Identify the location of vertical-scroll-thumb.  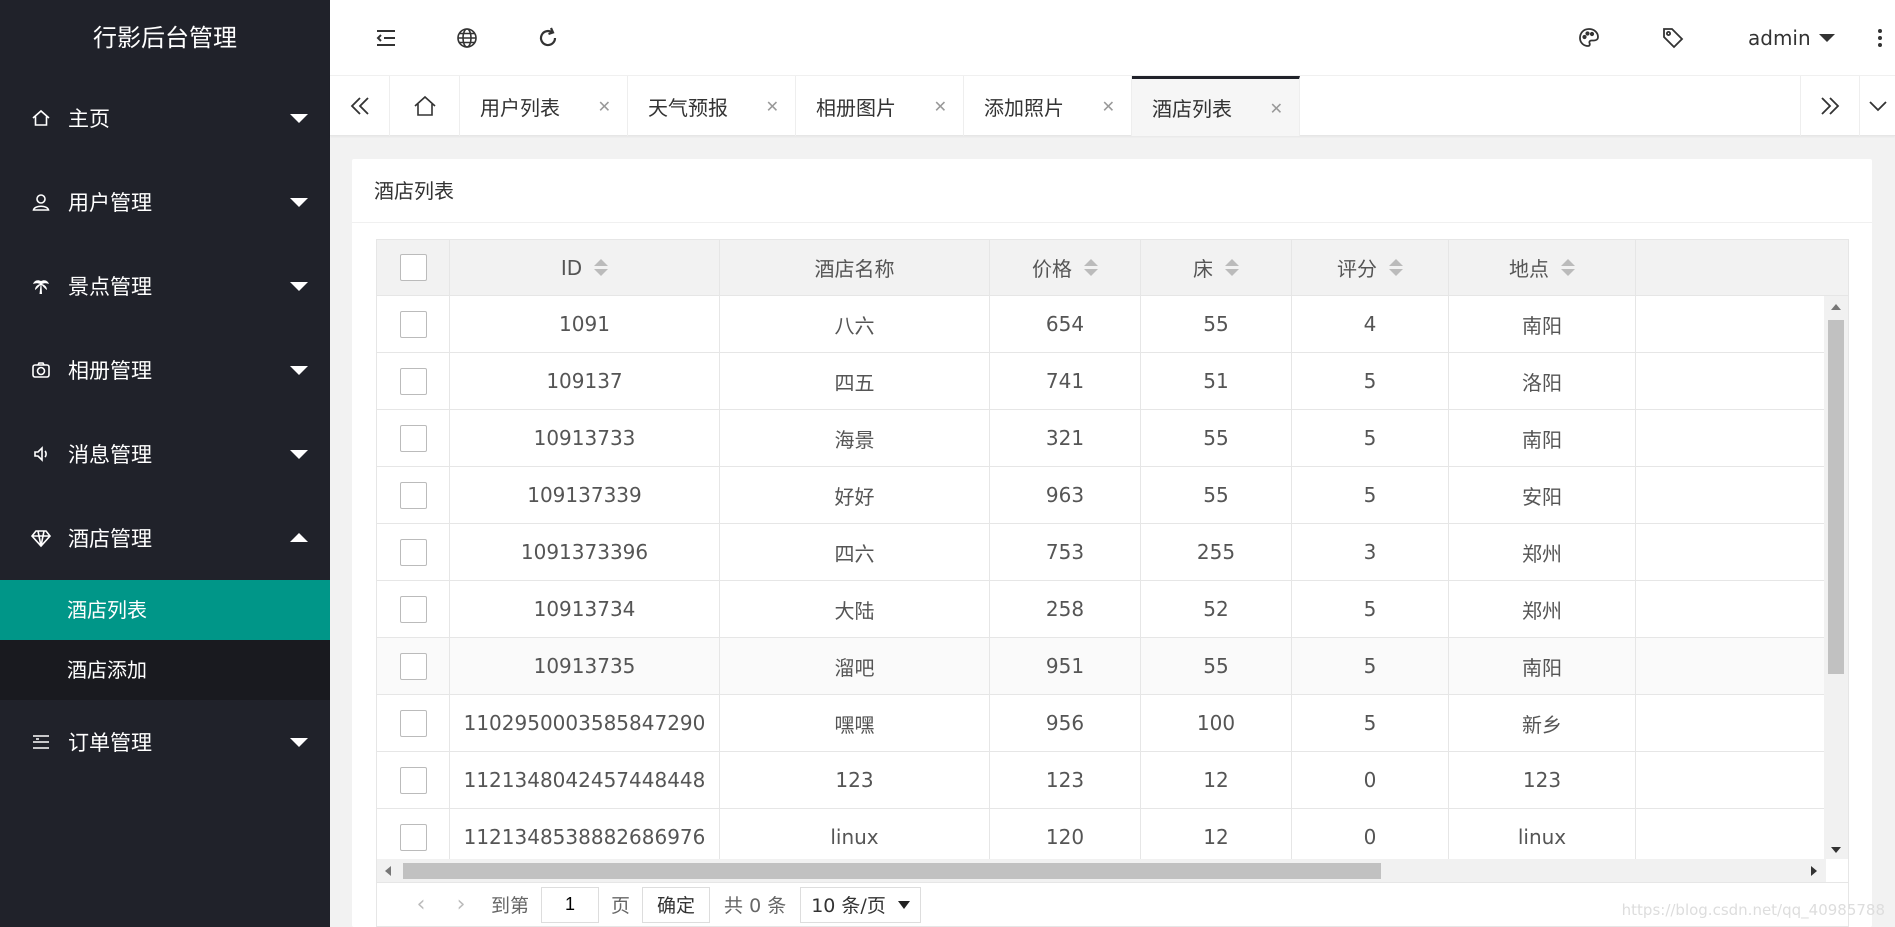
(1836, 497).